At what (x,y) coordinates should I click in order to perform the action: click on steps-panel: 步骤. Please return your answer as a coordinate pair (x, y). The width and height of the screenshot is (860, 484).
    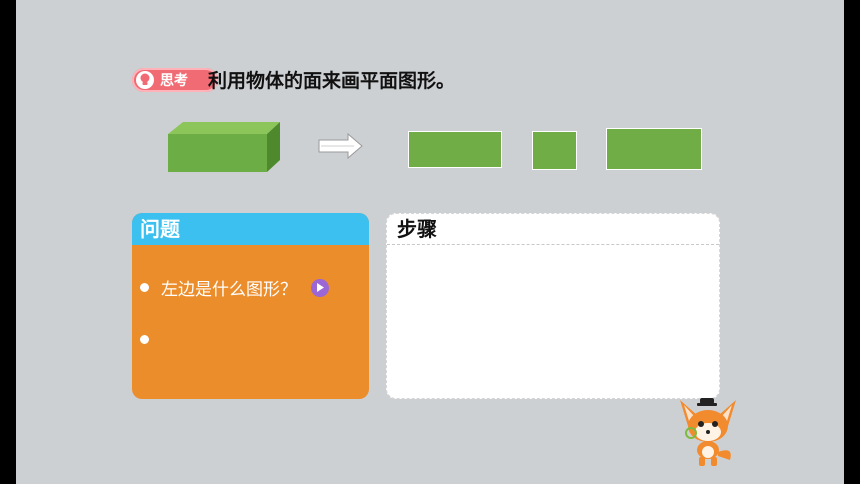
    Looking at the image, I should click on (553, 306).